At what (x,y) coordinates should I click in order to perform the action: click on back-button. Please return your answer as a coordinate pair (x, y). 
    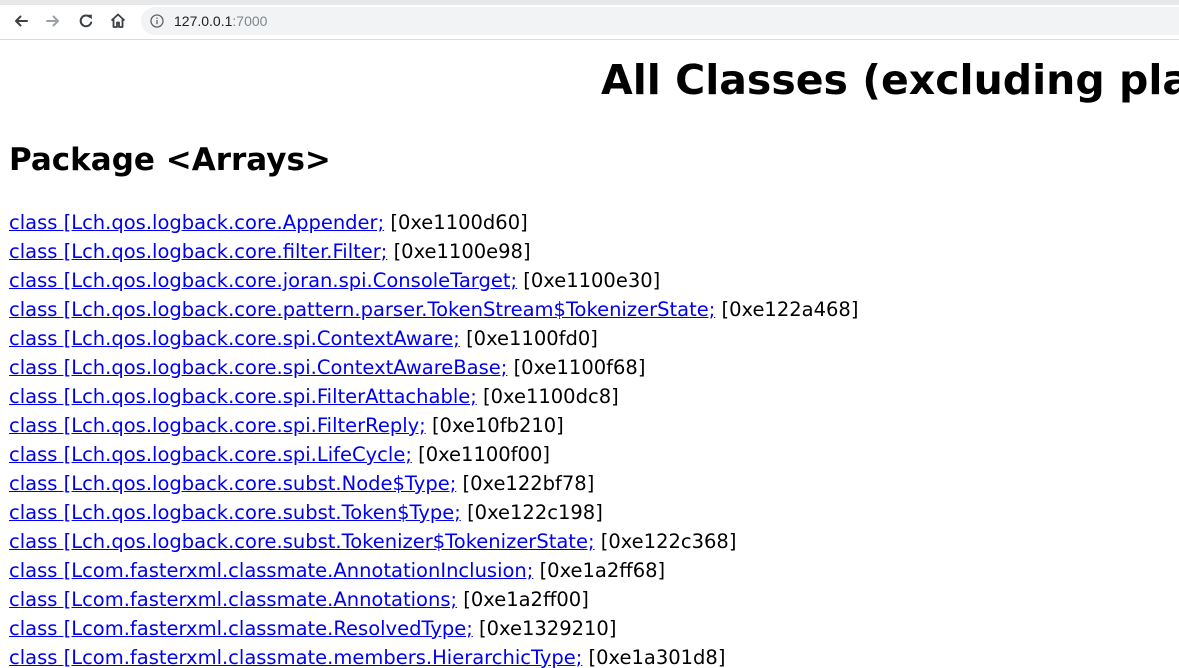
    Looking at the image, I should click on (21, 21).